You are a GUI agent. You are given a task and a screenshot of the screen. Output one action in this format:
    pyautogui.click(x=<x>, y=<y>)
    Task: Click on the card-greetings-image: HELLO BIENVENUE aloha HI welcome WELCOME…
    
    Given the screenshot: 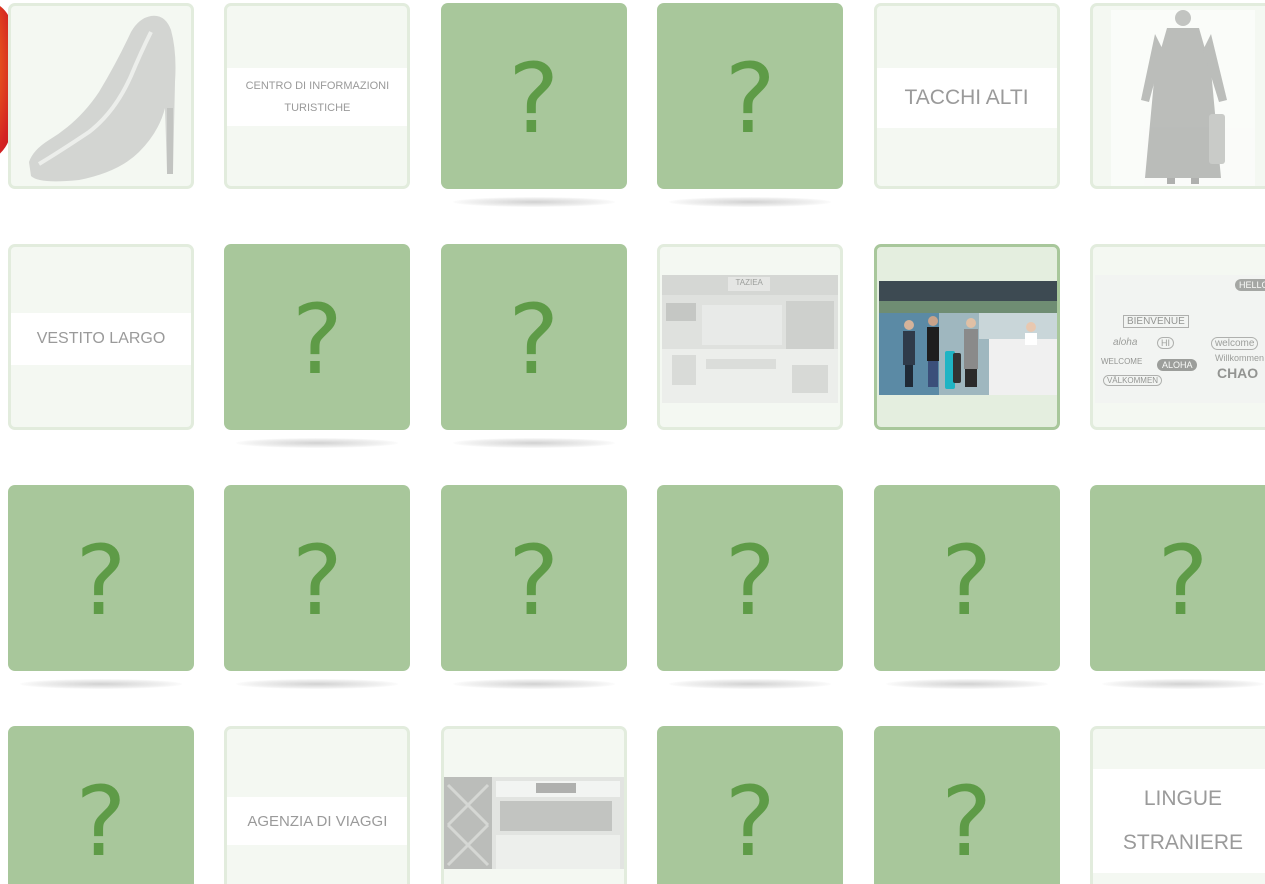 What is the action you would take?
    pyautogui.click(x=1177, y=337)
    